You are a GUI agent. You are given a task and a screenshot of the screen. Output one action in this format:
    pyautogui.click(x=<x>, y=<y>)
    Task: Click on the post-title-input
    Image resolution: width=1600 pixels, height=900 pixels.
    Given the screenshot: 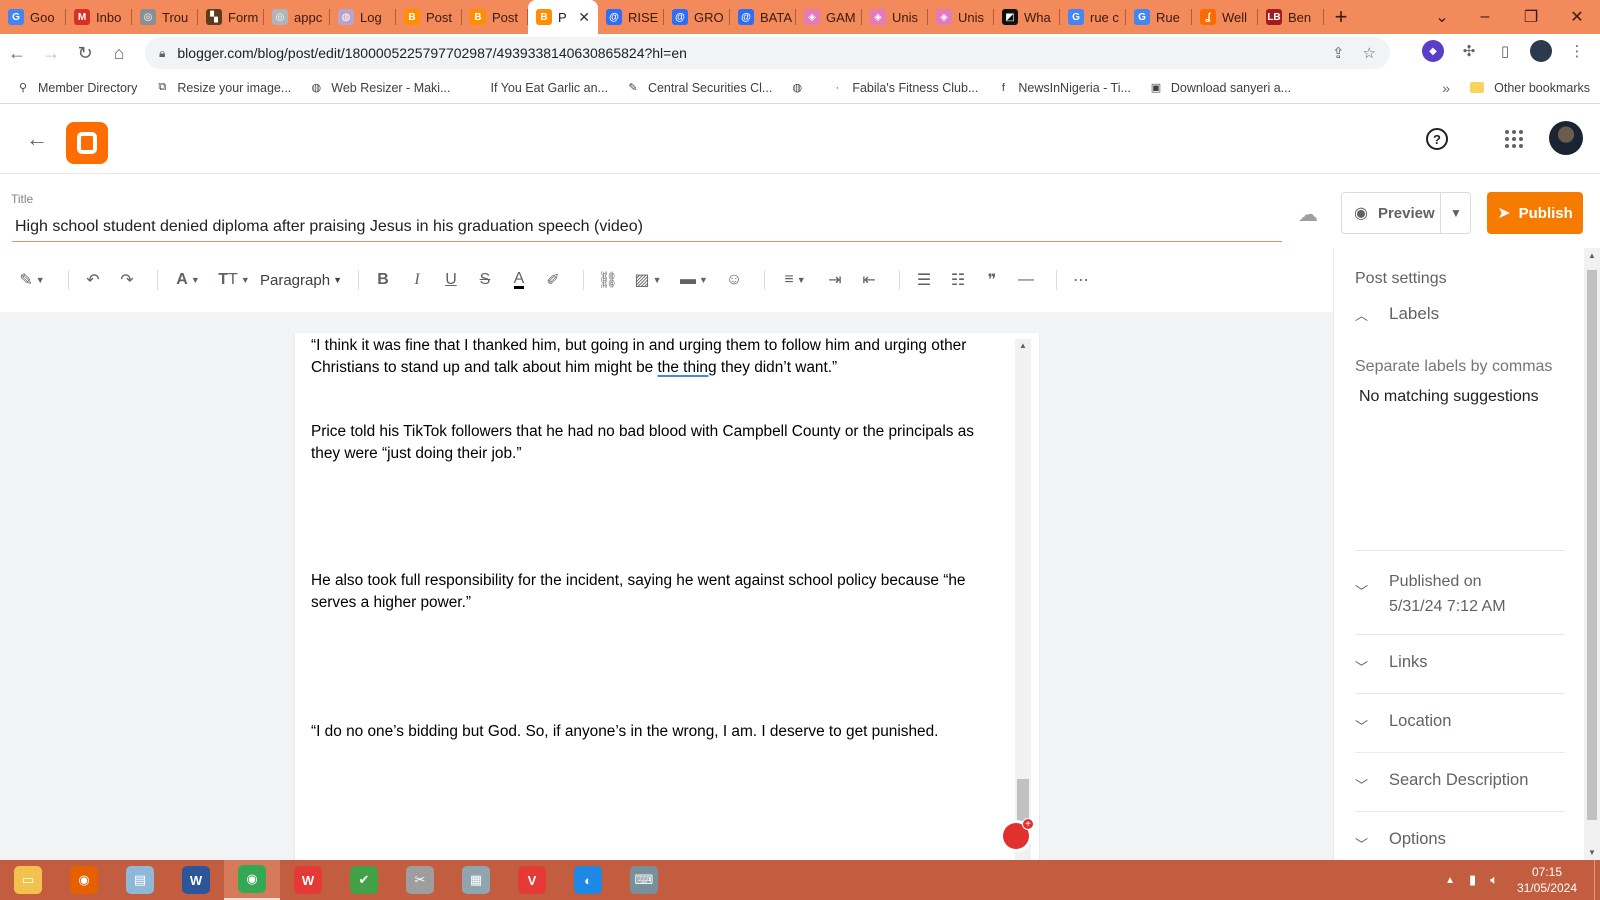 What is the action you would take?
    pyautogui.click(x=647, y=227)
    